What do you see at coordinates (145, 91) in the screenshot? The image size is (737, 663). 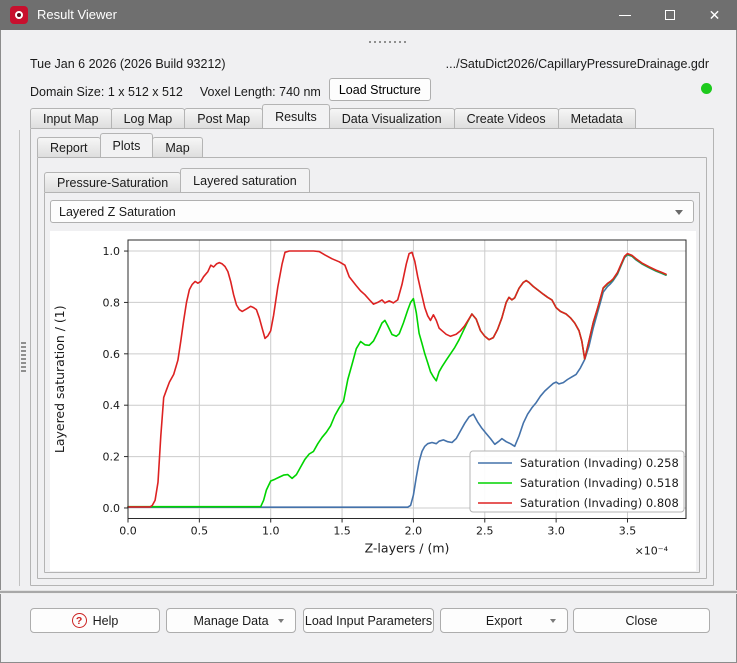 I see `domain-size-value: 1 x 512 x 512` at bounding box center [145, 91].